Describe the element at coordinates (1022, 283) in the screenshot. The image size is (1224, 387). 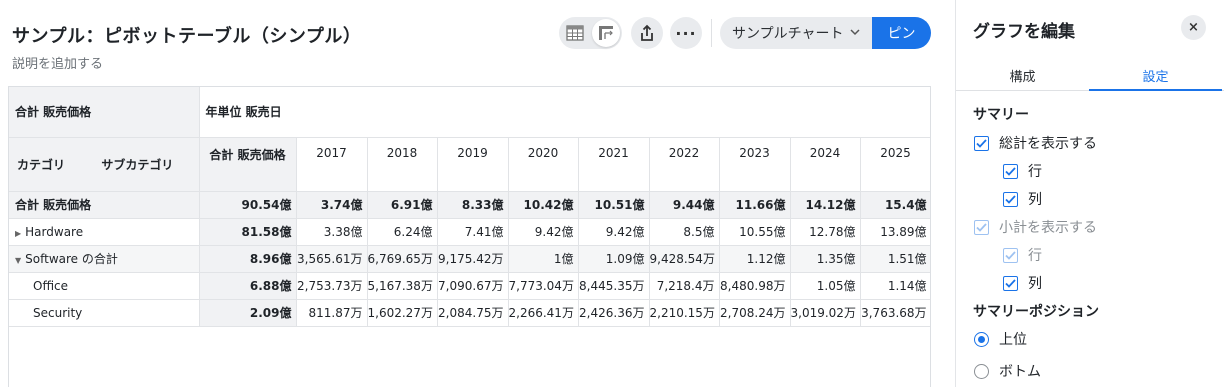
I see `subtotals-column-checkbox: 列` at that location.